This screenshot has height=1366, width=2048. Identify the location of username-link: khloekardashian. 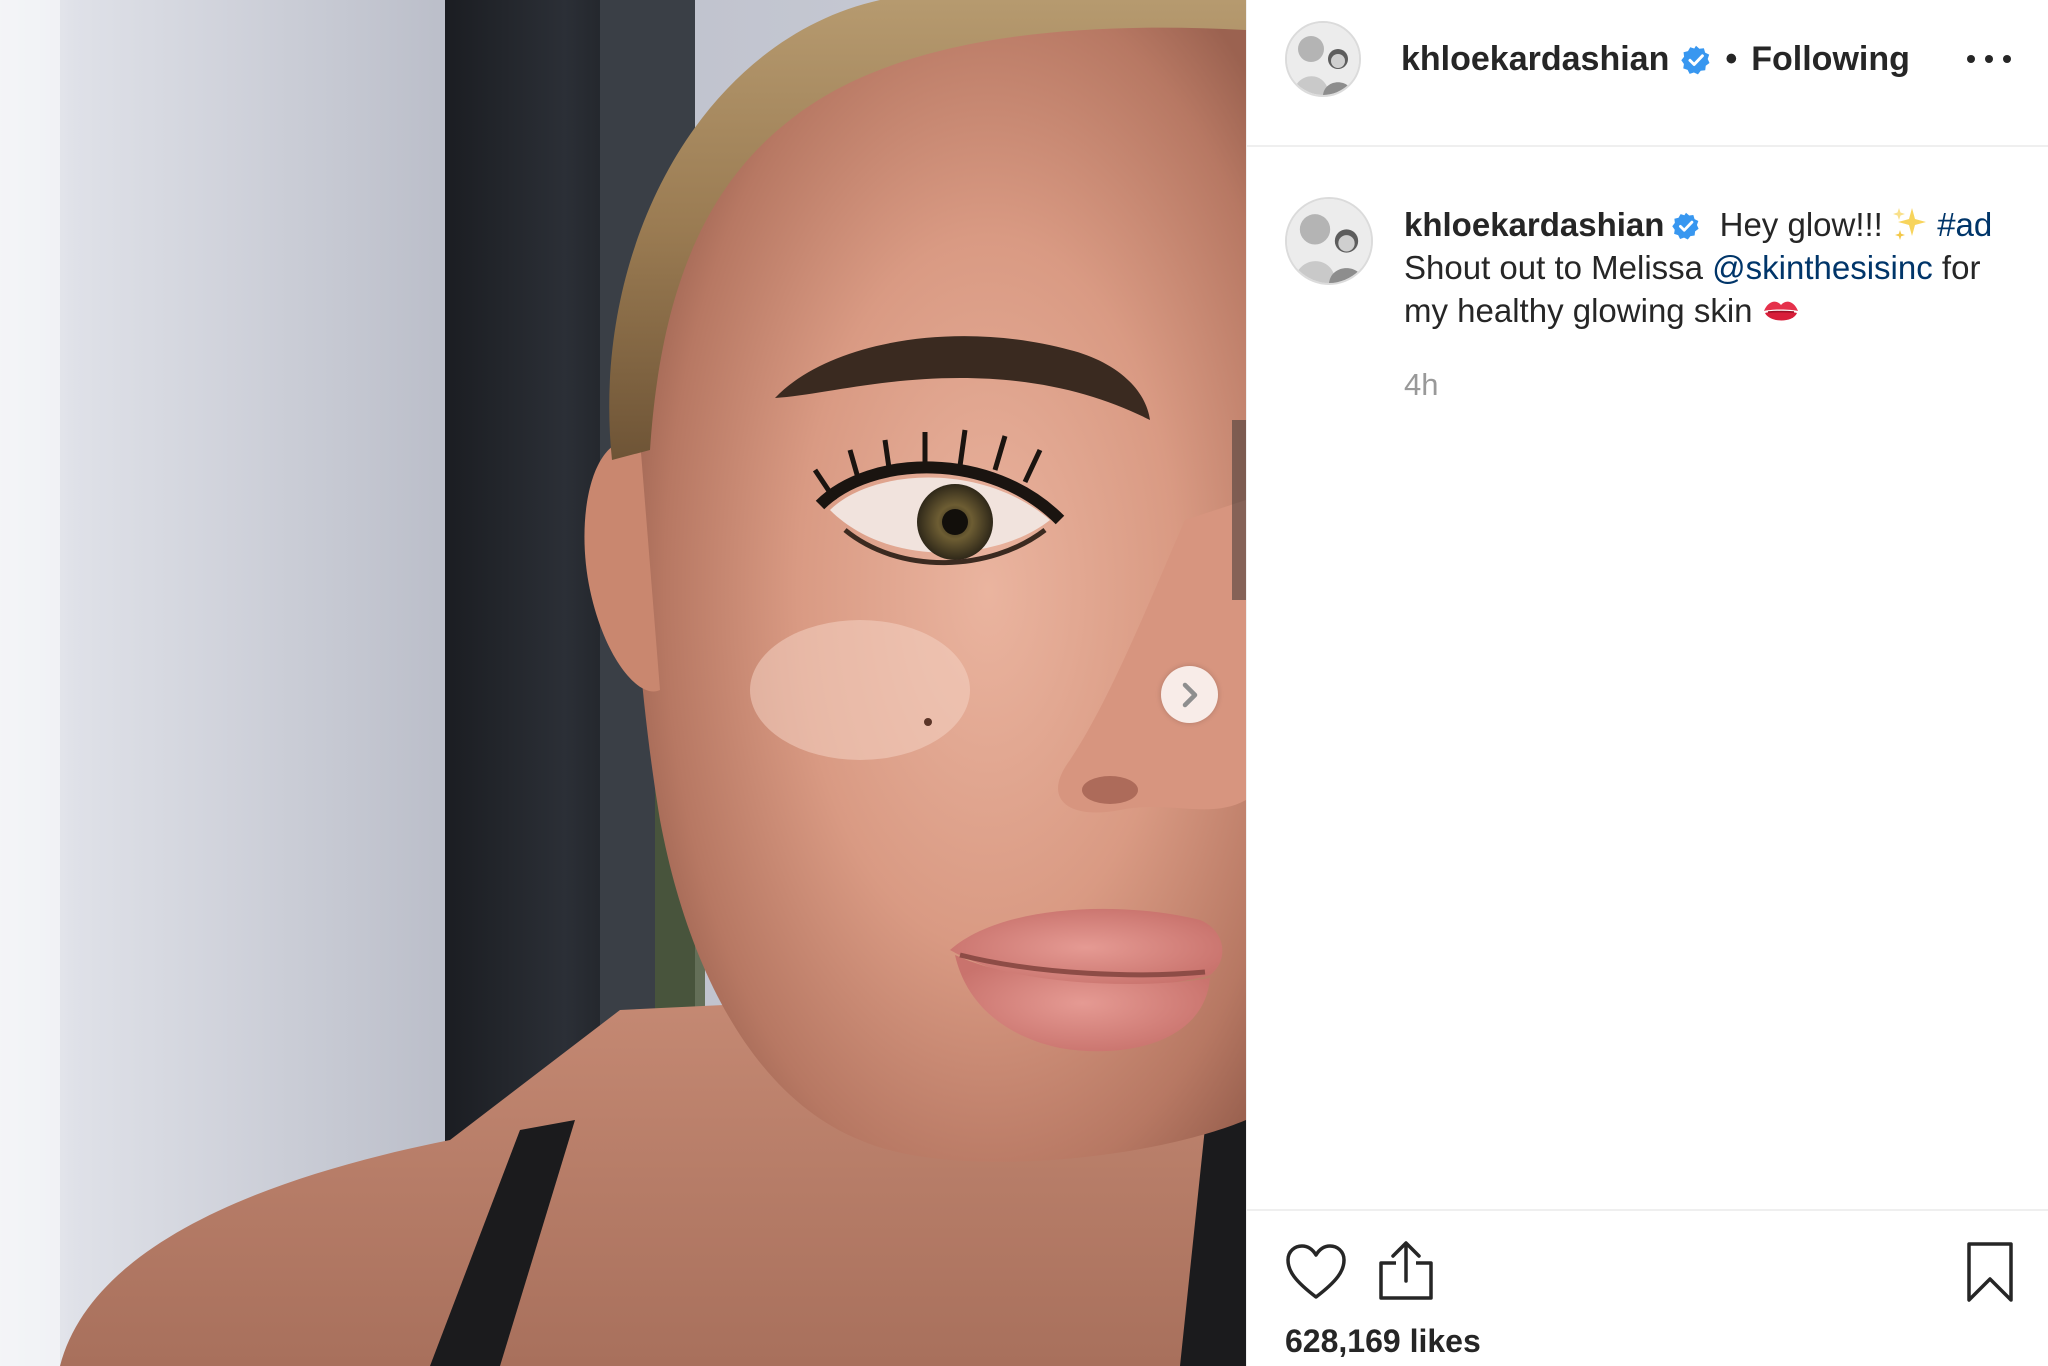
(1535, 59).